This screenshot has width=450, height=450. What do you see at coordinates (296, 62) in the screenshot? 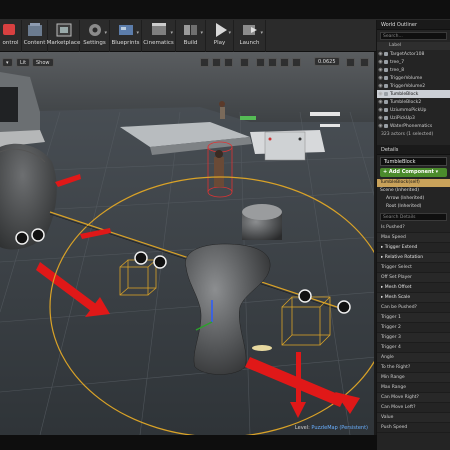
I see `scale-snap-icon` at bounding box center [296, 62].